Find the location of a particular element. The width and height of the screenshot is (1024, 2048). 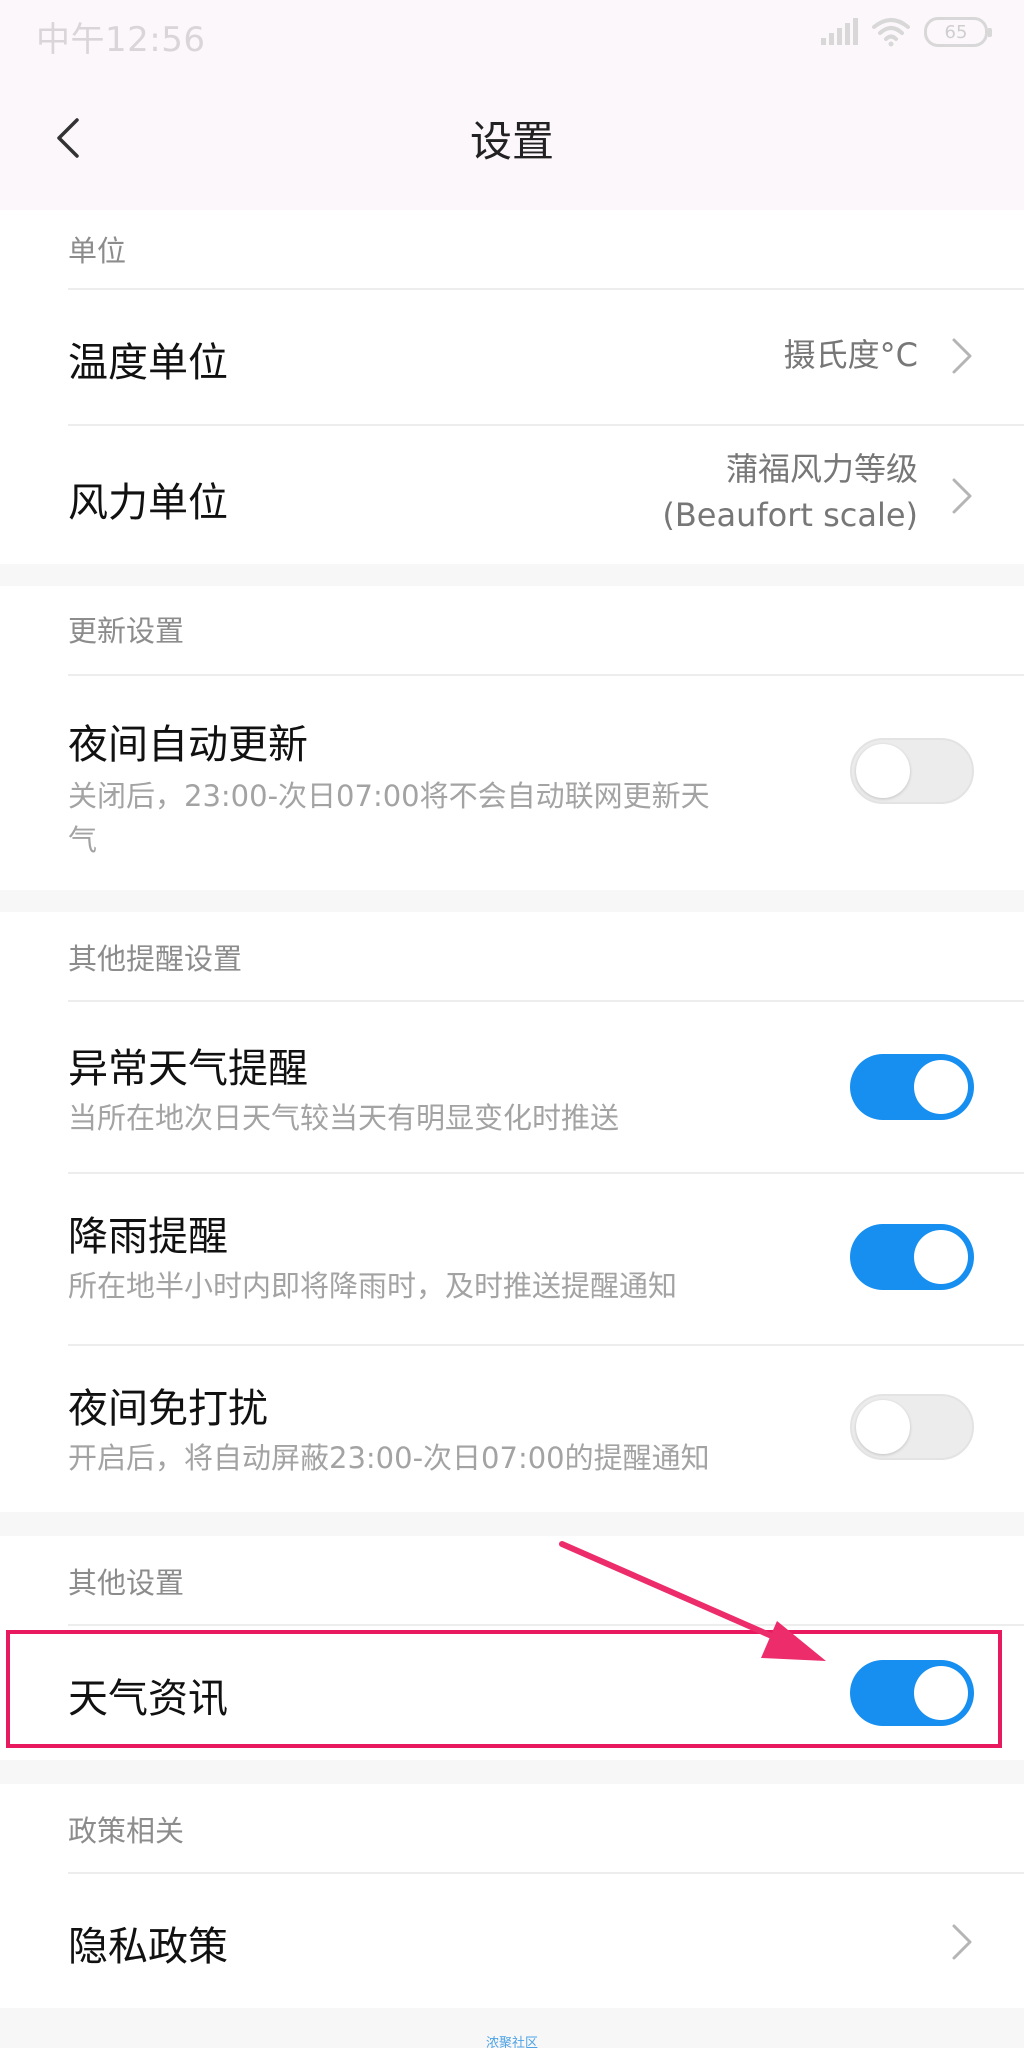

row-night-auto-update: 夜间自动更新 关闭后，23:00-次日07:00将不会自动联网更新天 气 is located at coordinates (512, 783).